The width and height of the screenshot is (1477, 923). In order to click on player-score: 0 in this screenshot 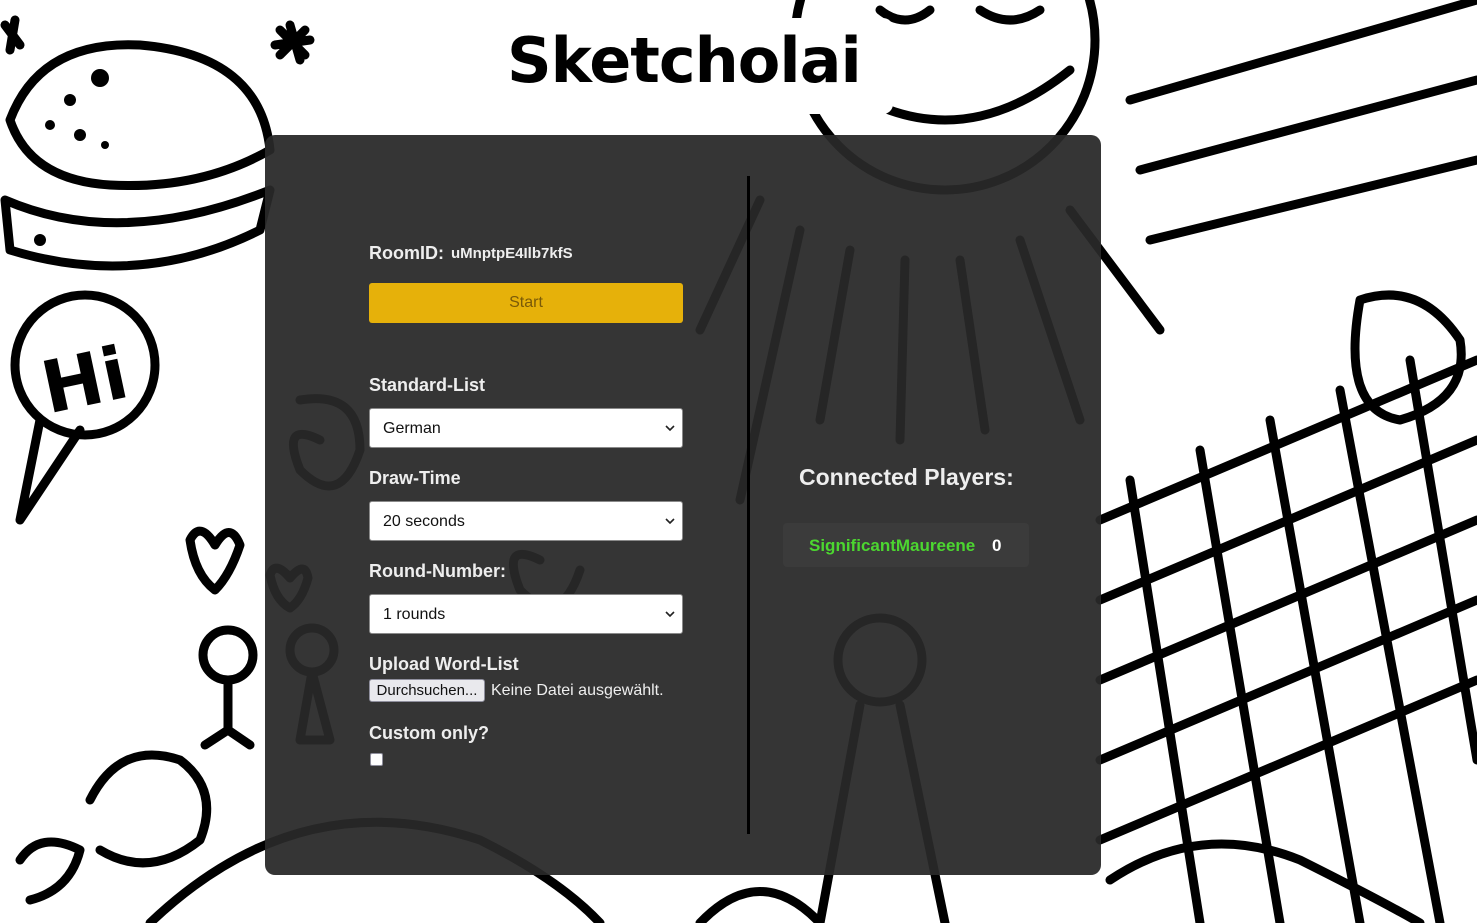, I will do `click(997, 545)`.